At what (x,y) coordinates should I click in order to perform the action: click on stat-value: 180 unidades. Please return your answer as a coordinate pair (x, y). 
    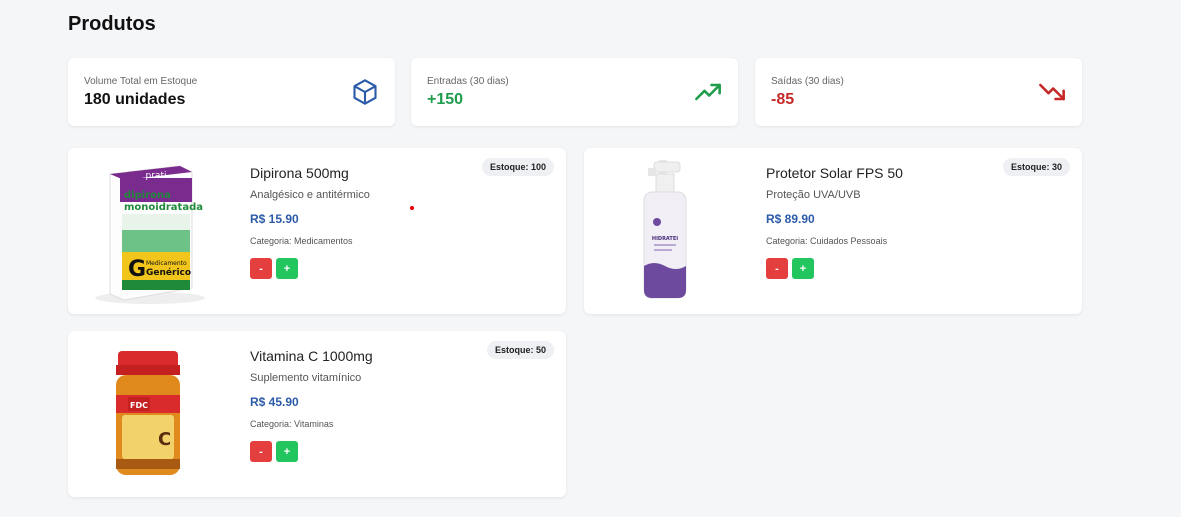
    Looking at the image, I should click on (135, 99).